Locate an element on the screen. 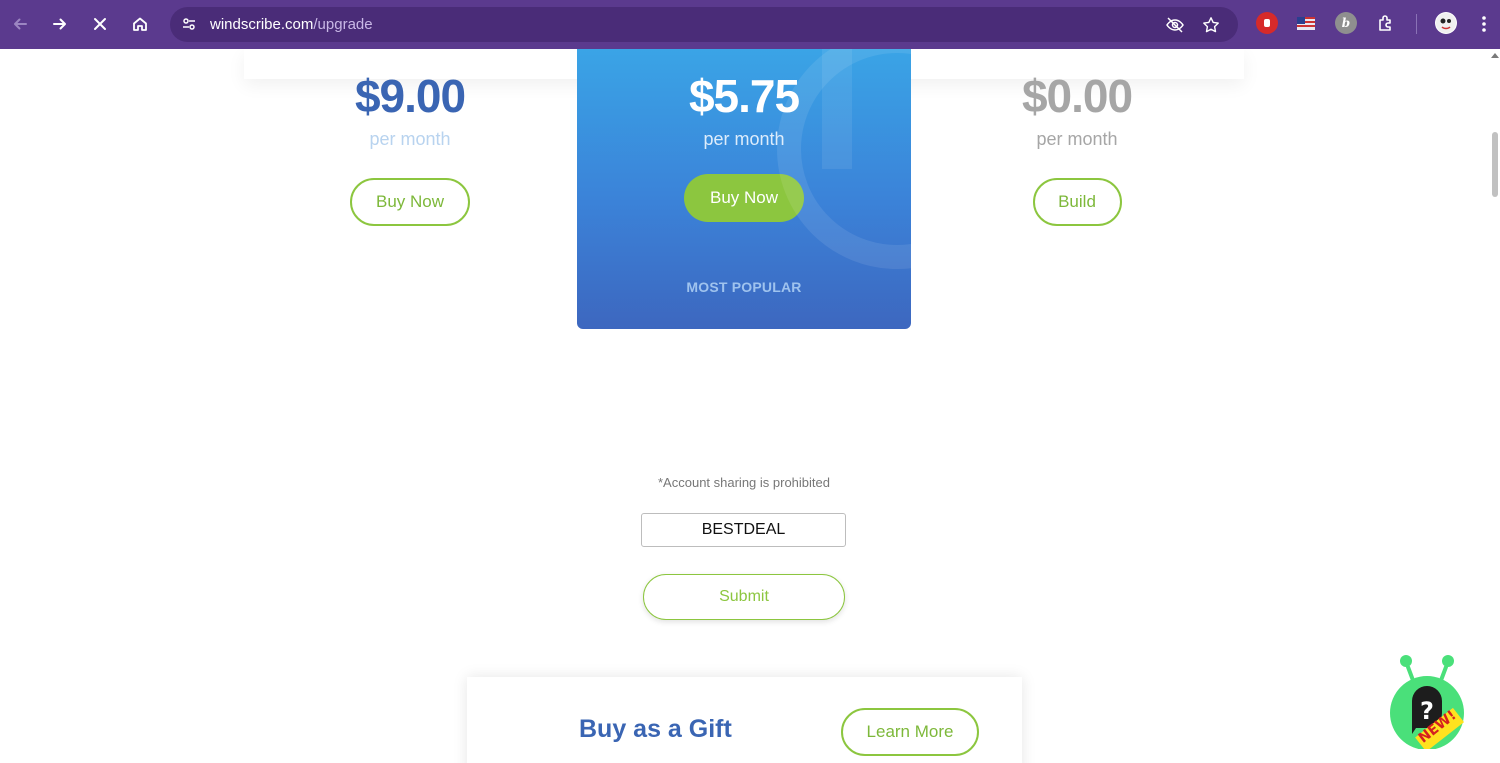  back-button is located at coordinates (20, 24).